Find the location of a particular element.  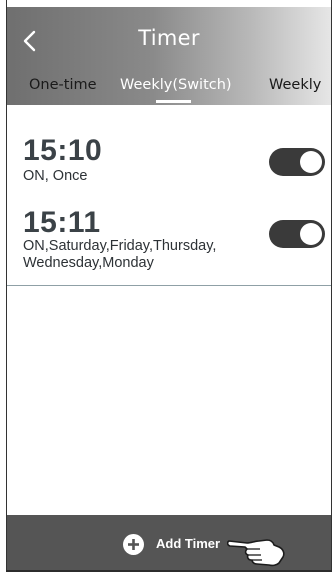

tab-bar: One-time Weekly(Switch) Weekly is located at coordinates (169, 90).